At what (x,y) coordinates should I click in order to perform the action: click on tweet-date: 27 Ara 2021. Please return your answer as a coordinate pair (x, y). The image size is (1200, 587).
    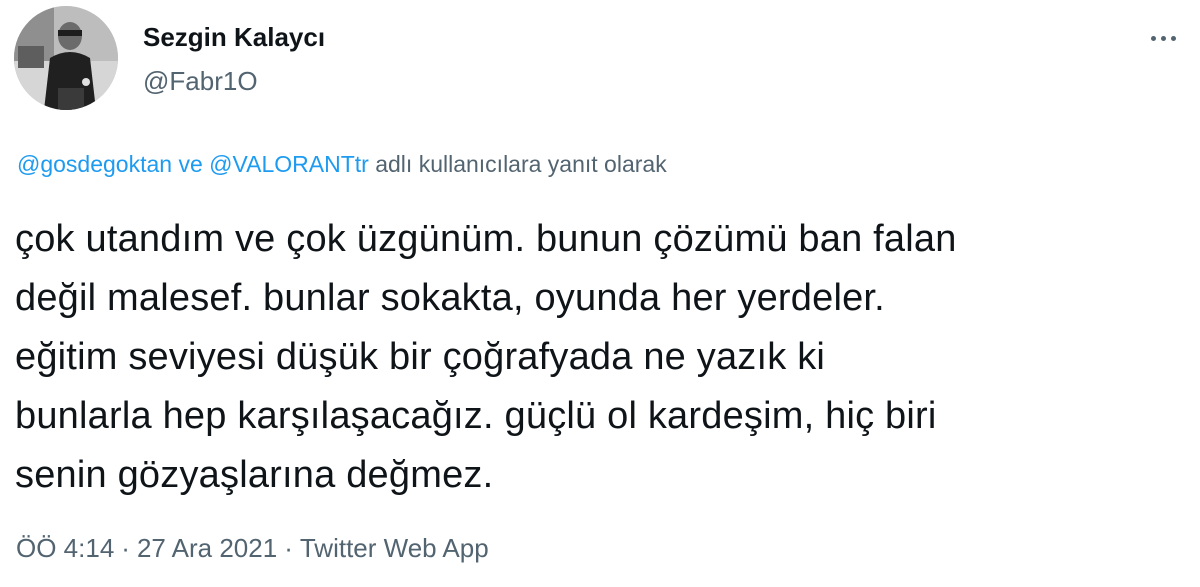
    Looking at the image, I should click on (207, 548).